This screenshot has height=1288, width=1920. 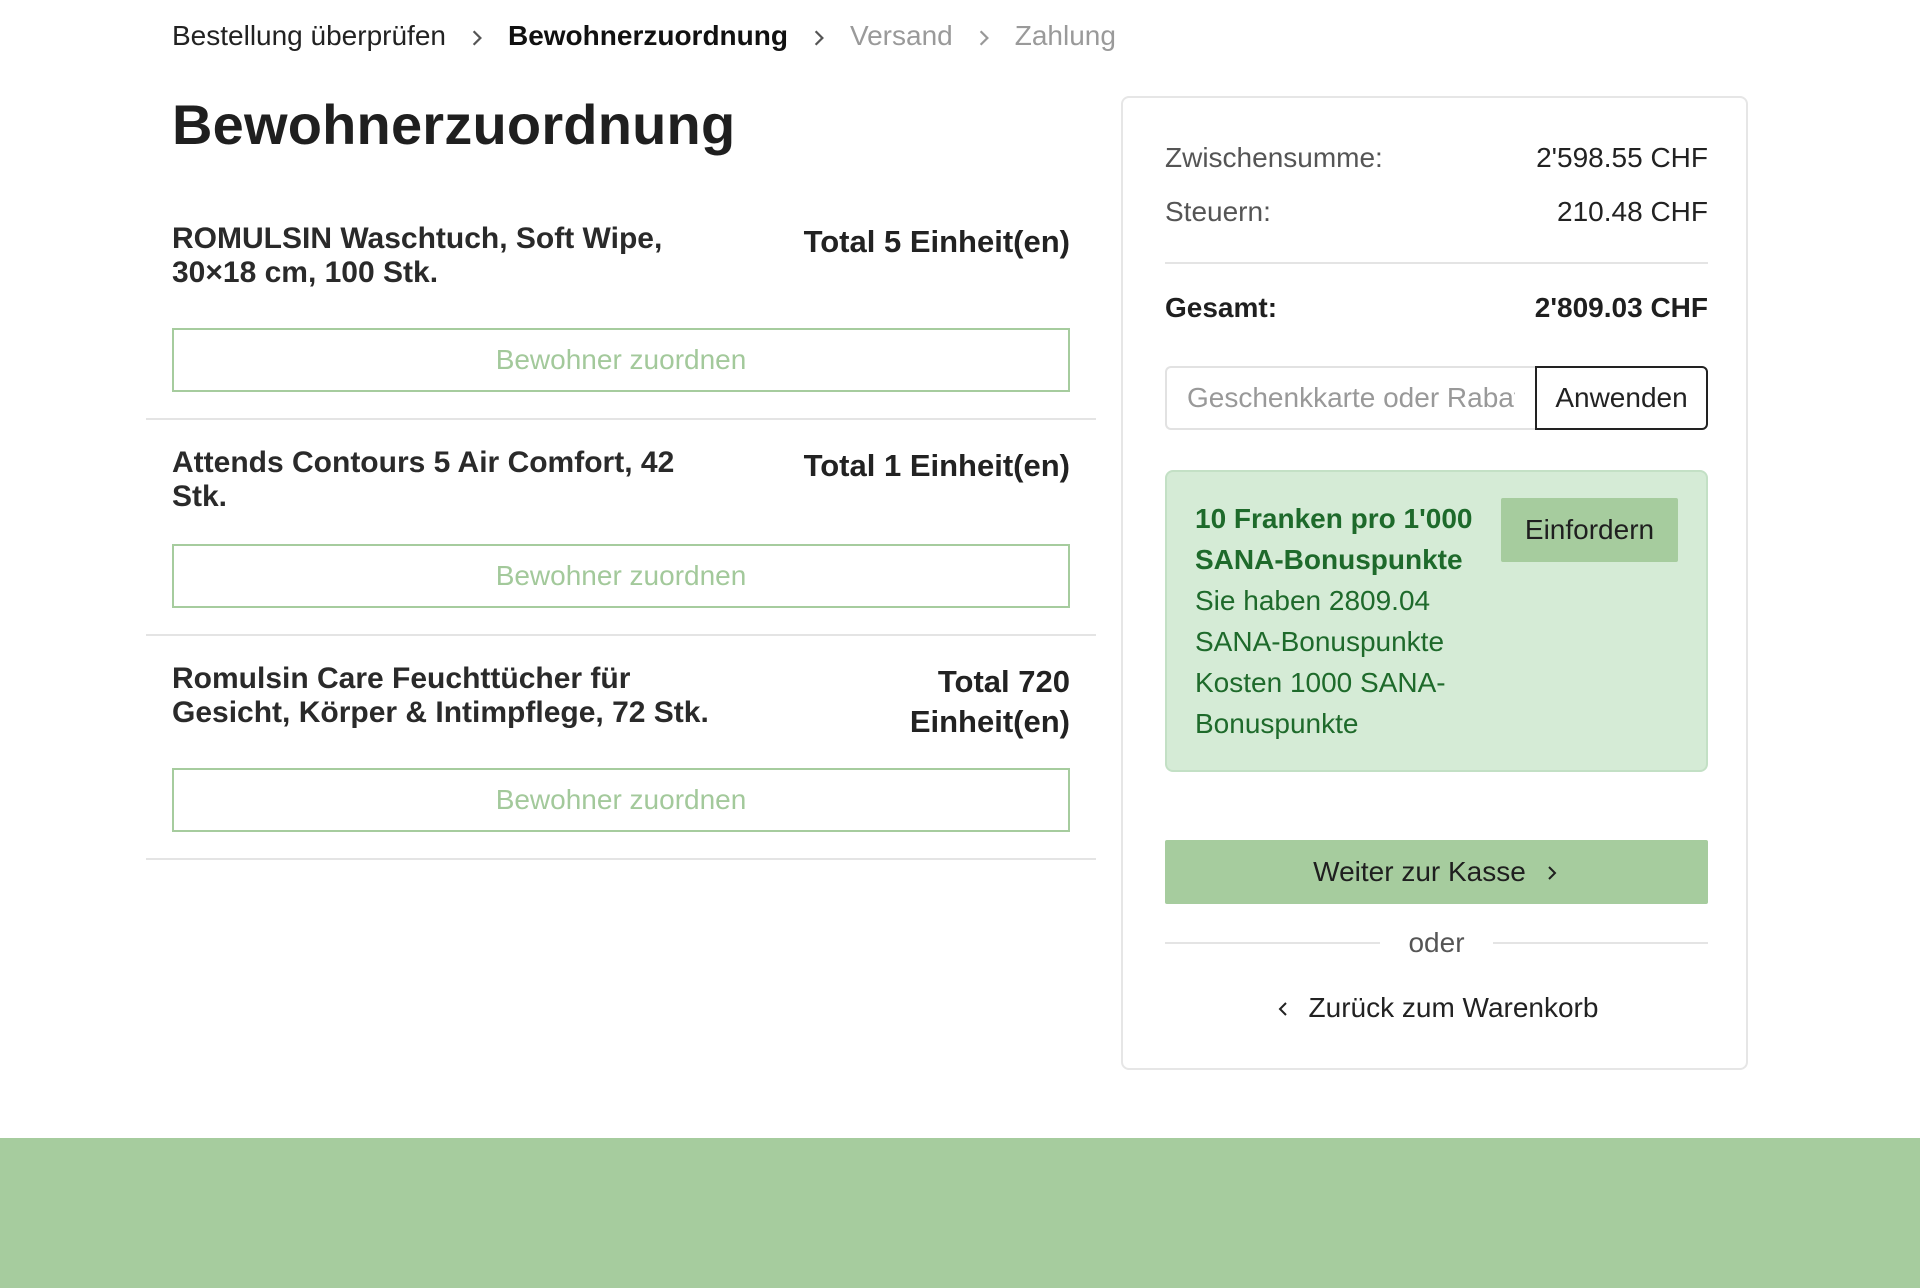 What do you see at coordinates (1350, 398) in the screenshot?
I see `coupon-input` at bounding box center [1350, 398].